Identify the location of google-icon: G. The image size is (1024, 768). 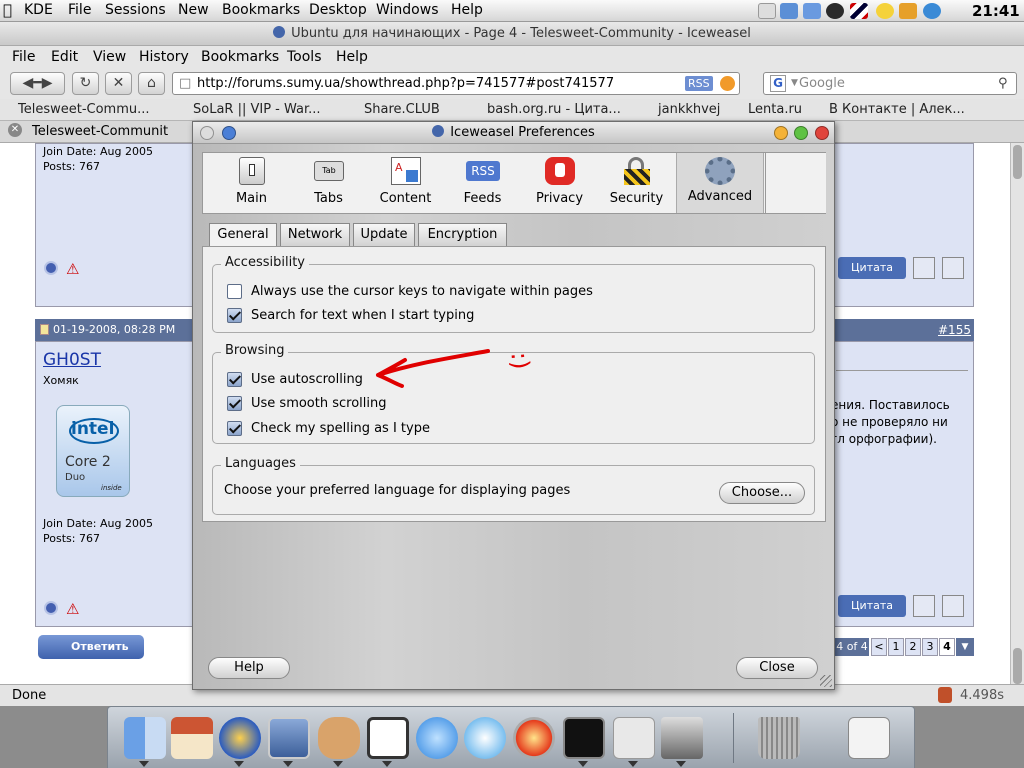
(778, 83).